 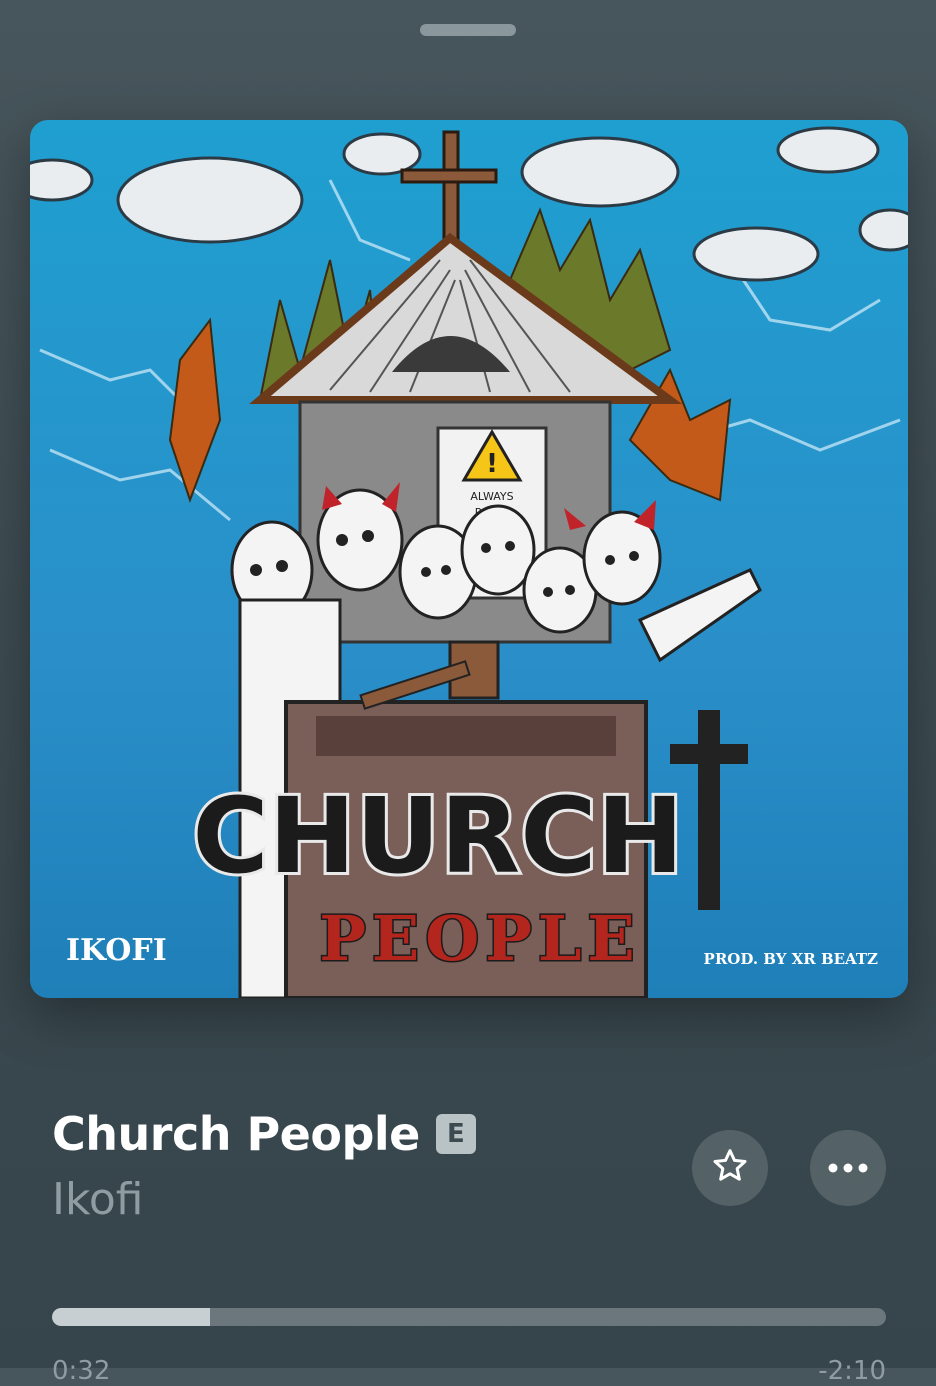 What do you see at coordinates (468, 30) in the screenshot?
I see `sheet-grabber` at bounding box center [468, 30].